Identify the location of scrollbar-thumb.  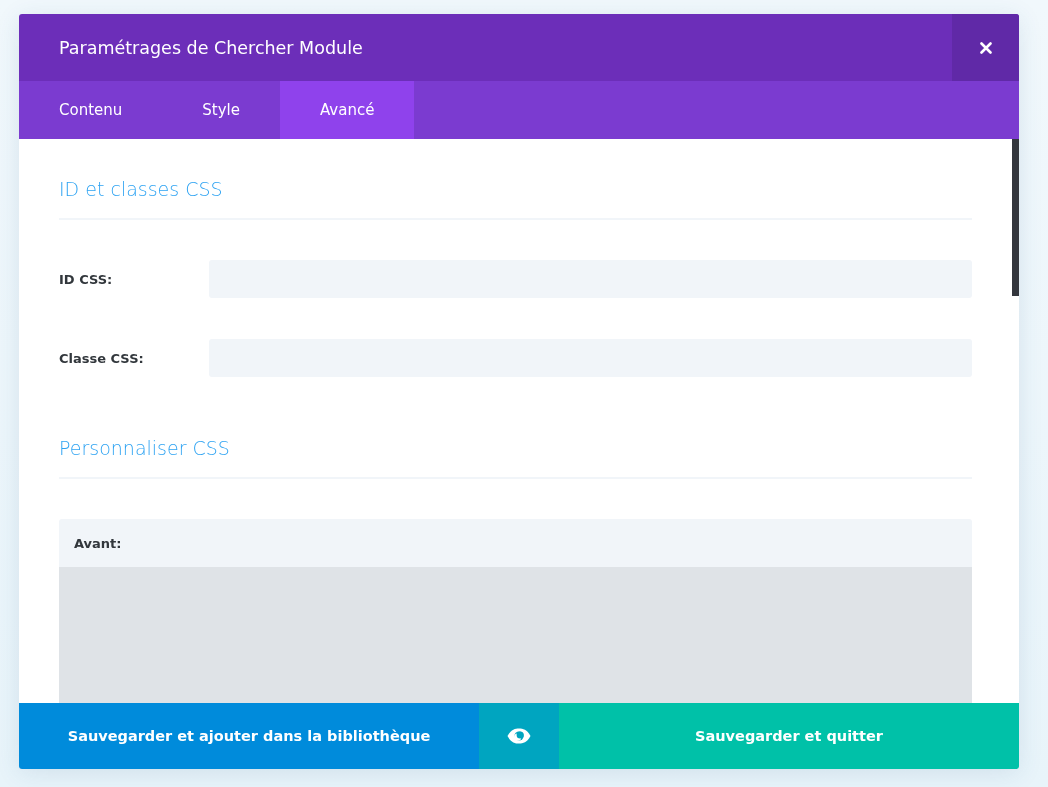
(1015, 217).